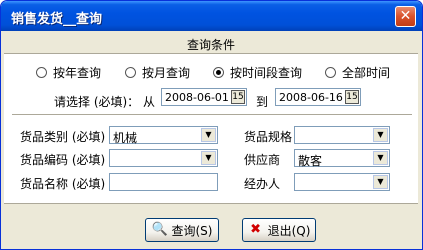 The width and height of the screenshot is (423, 250). I want to click on radio-label: 全部时间, so click(366, 72).